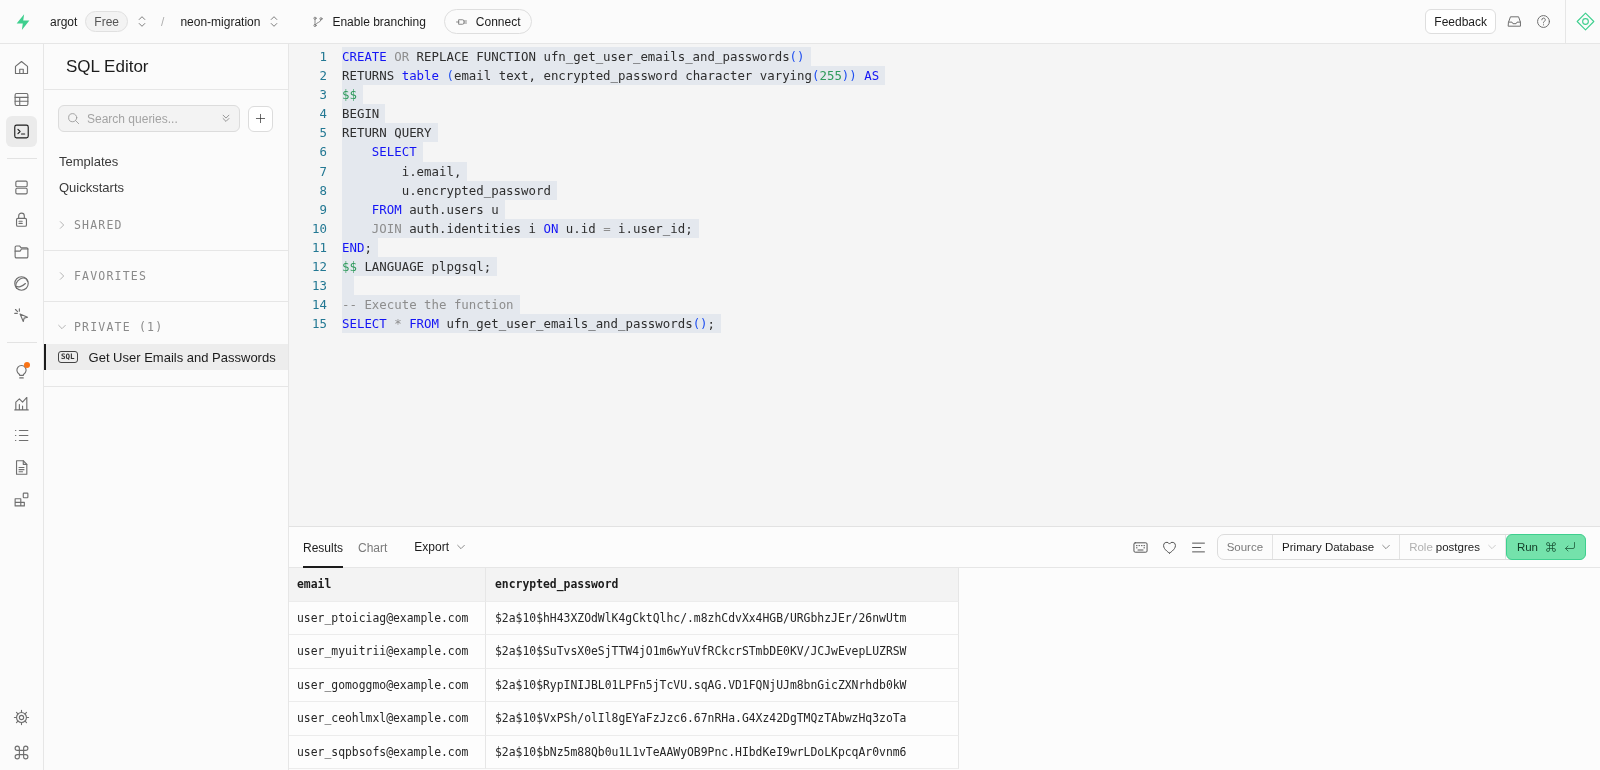 The image size is (1600, 770). I want to click on new-query-button, so click(260, 118).